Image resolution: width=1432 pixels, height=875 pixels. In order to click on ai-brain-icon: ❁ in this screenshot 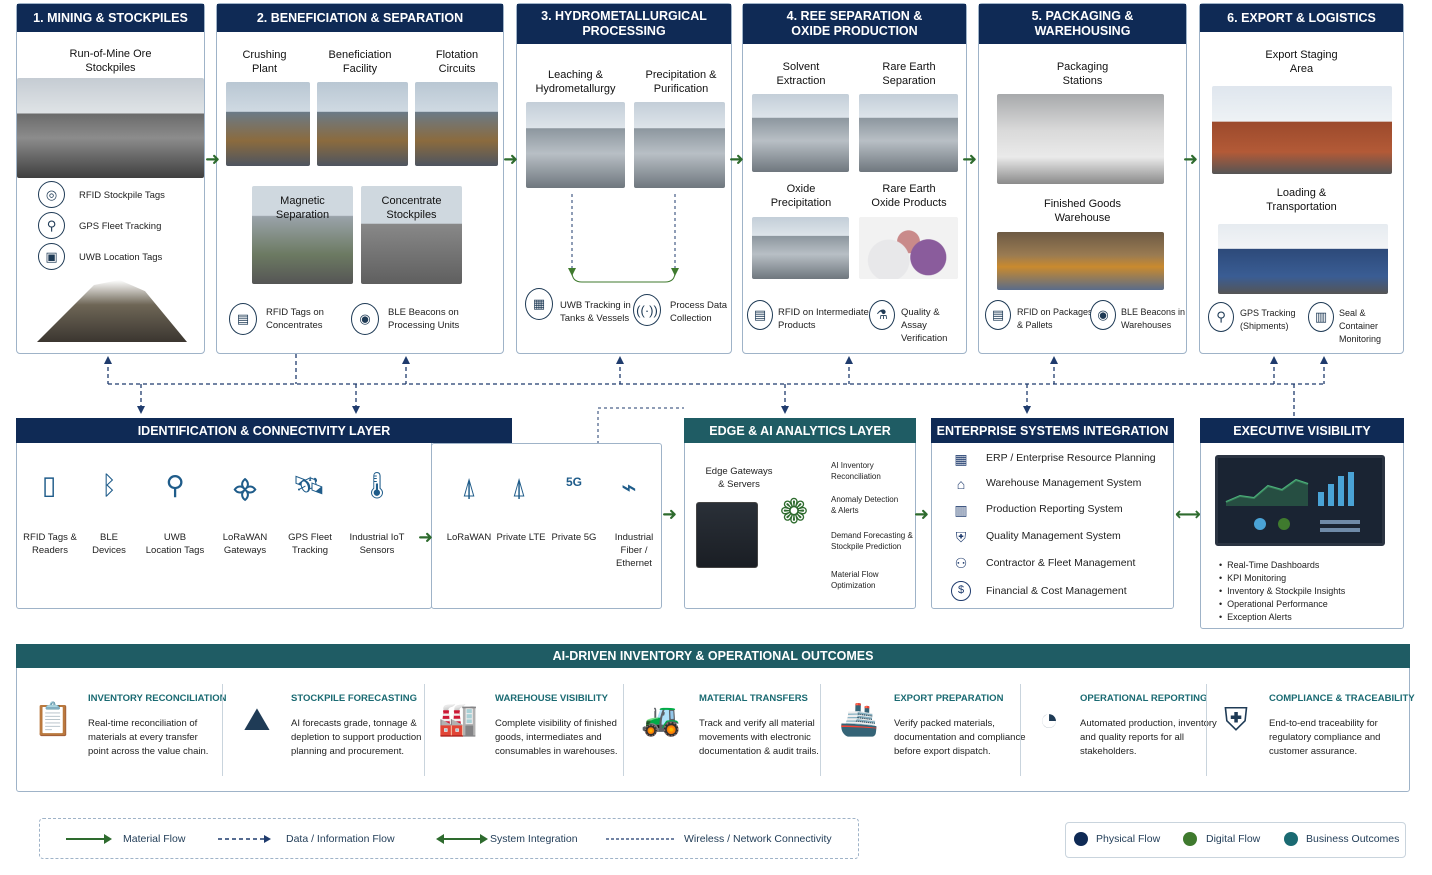, I will do `click(794, 512)`.